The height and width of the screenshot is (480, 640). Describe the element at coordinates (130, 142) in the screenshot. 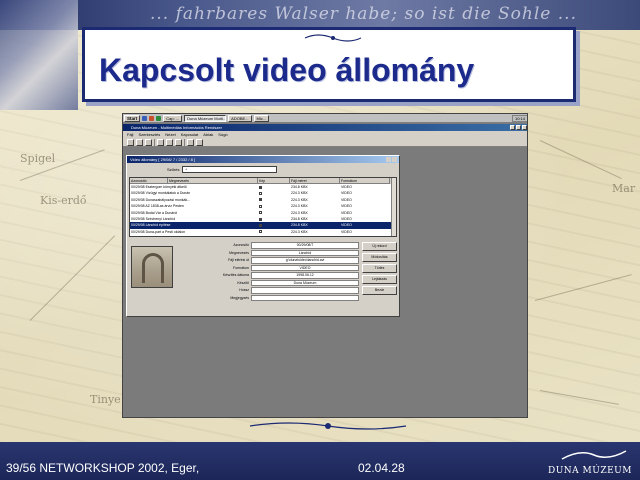

I see `new-icon` at that location.